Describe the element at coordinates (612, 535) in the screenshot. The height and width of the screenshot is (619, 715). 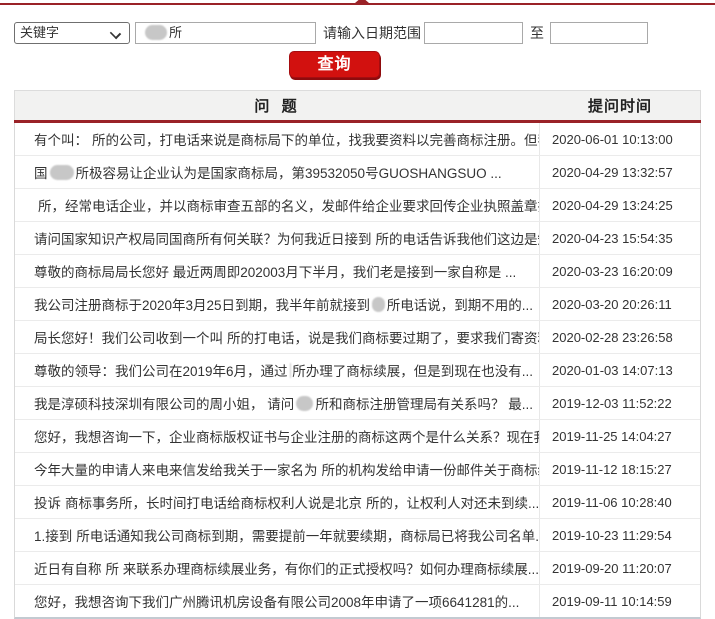
I see `time-cell: 2019-10-23 11:29:54` at that location.